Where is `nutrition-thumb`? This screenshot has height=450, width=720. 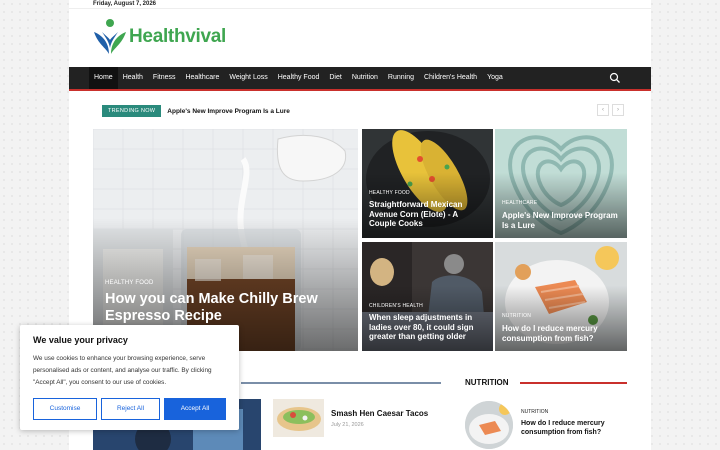
nutrition-thumb is located at coordinates (489, 425).